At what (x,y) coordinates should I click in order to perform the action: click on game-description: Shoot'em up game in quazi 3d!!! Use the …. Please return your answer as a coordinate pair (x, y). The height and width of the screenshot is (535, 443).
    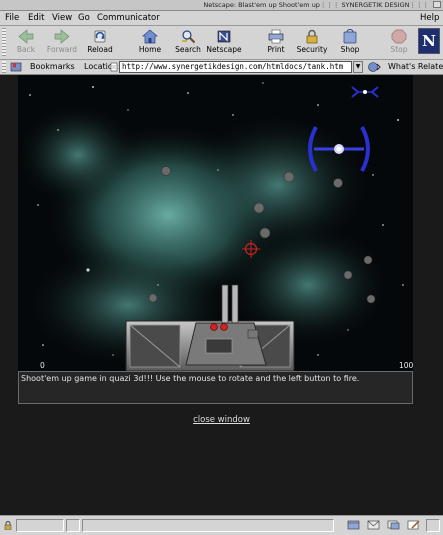
    Looking at the image, I should click on (215, 387).